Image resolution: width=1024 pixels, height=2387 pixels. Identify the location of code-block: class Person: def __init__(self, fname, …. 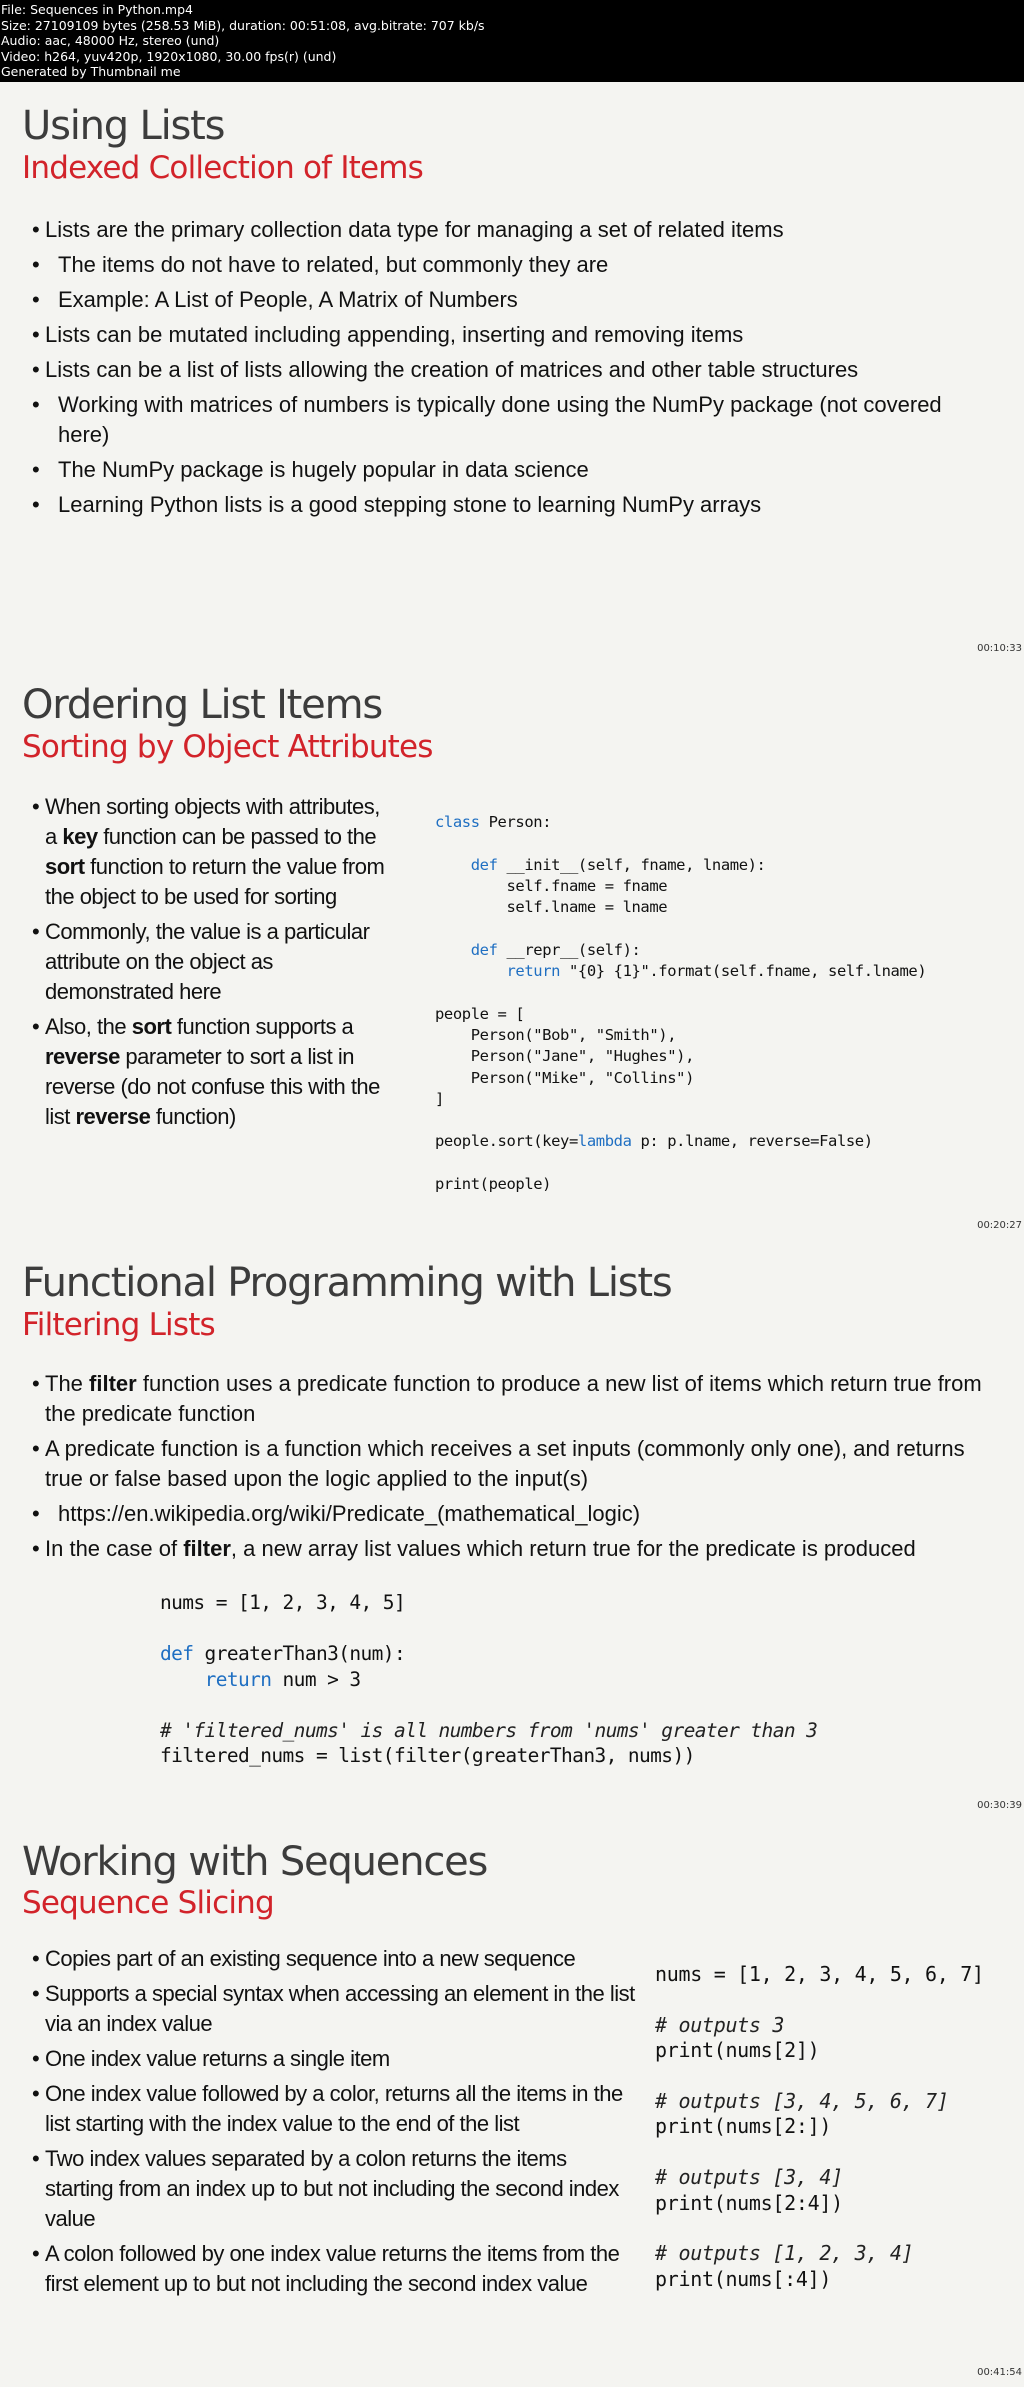
(681, 1003).